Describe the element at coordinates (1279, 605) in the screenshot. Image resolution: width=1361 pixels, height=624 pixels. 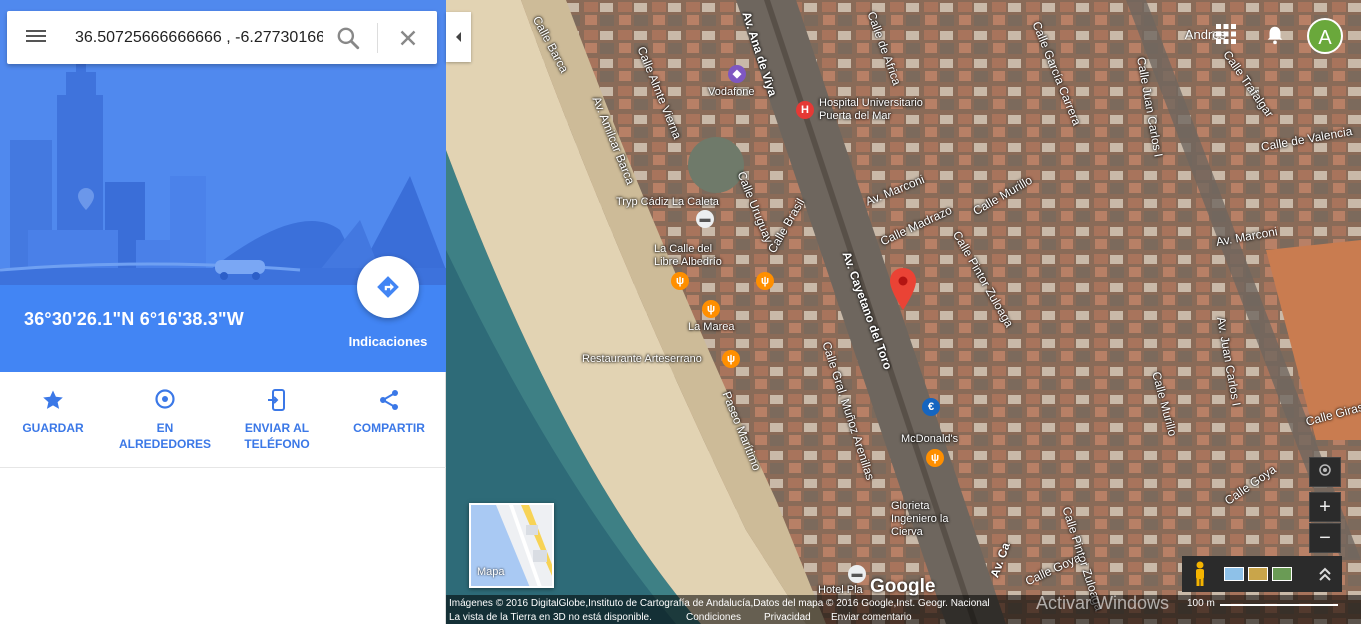
I see `scale-bar` at that location.